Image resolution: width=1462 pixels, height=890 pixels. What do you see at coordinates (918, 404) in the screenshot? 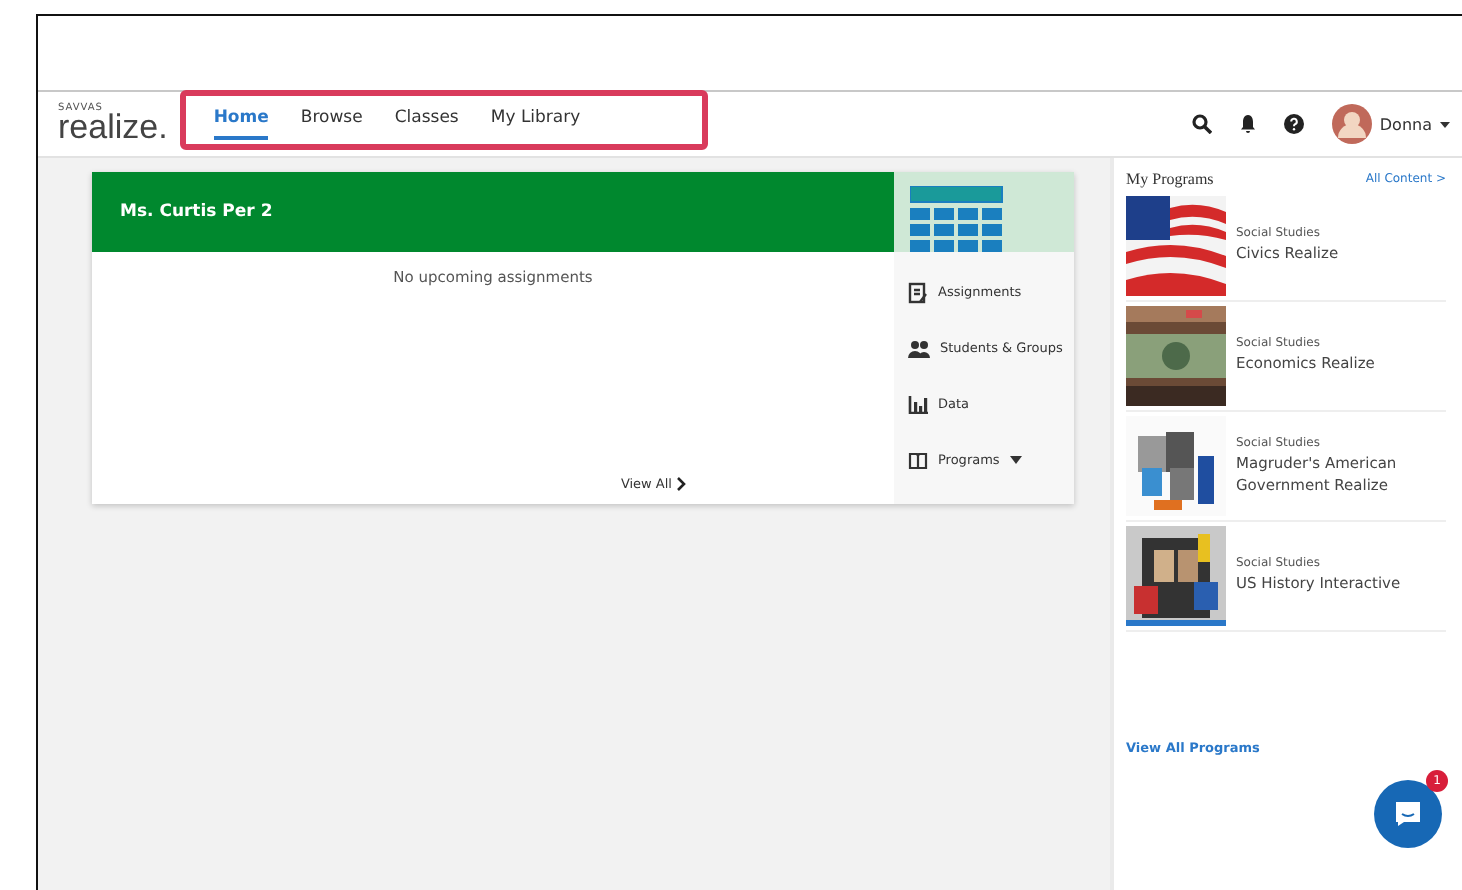
I see `bar-chart-icon` at bounding box center [918, 404].